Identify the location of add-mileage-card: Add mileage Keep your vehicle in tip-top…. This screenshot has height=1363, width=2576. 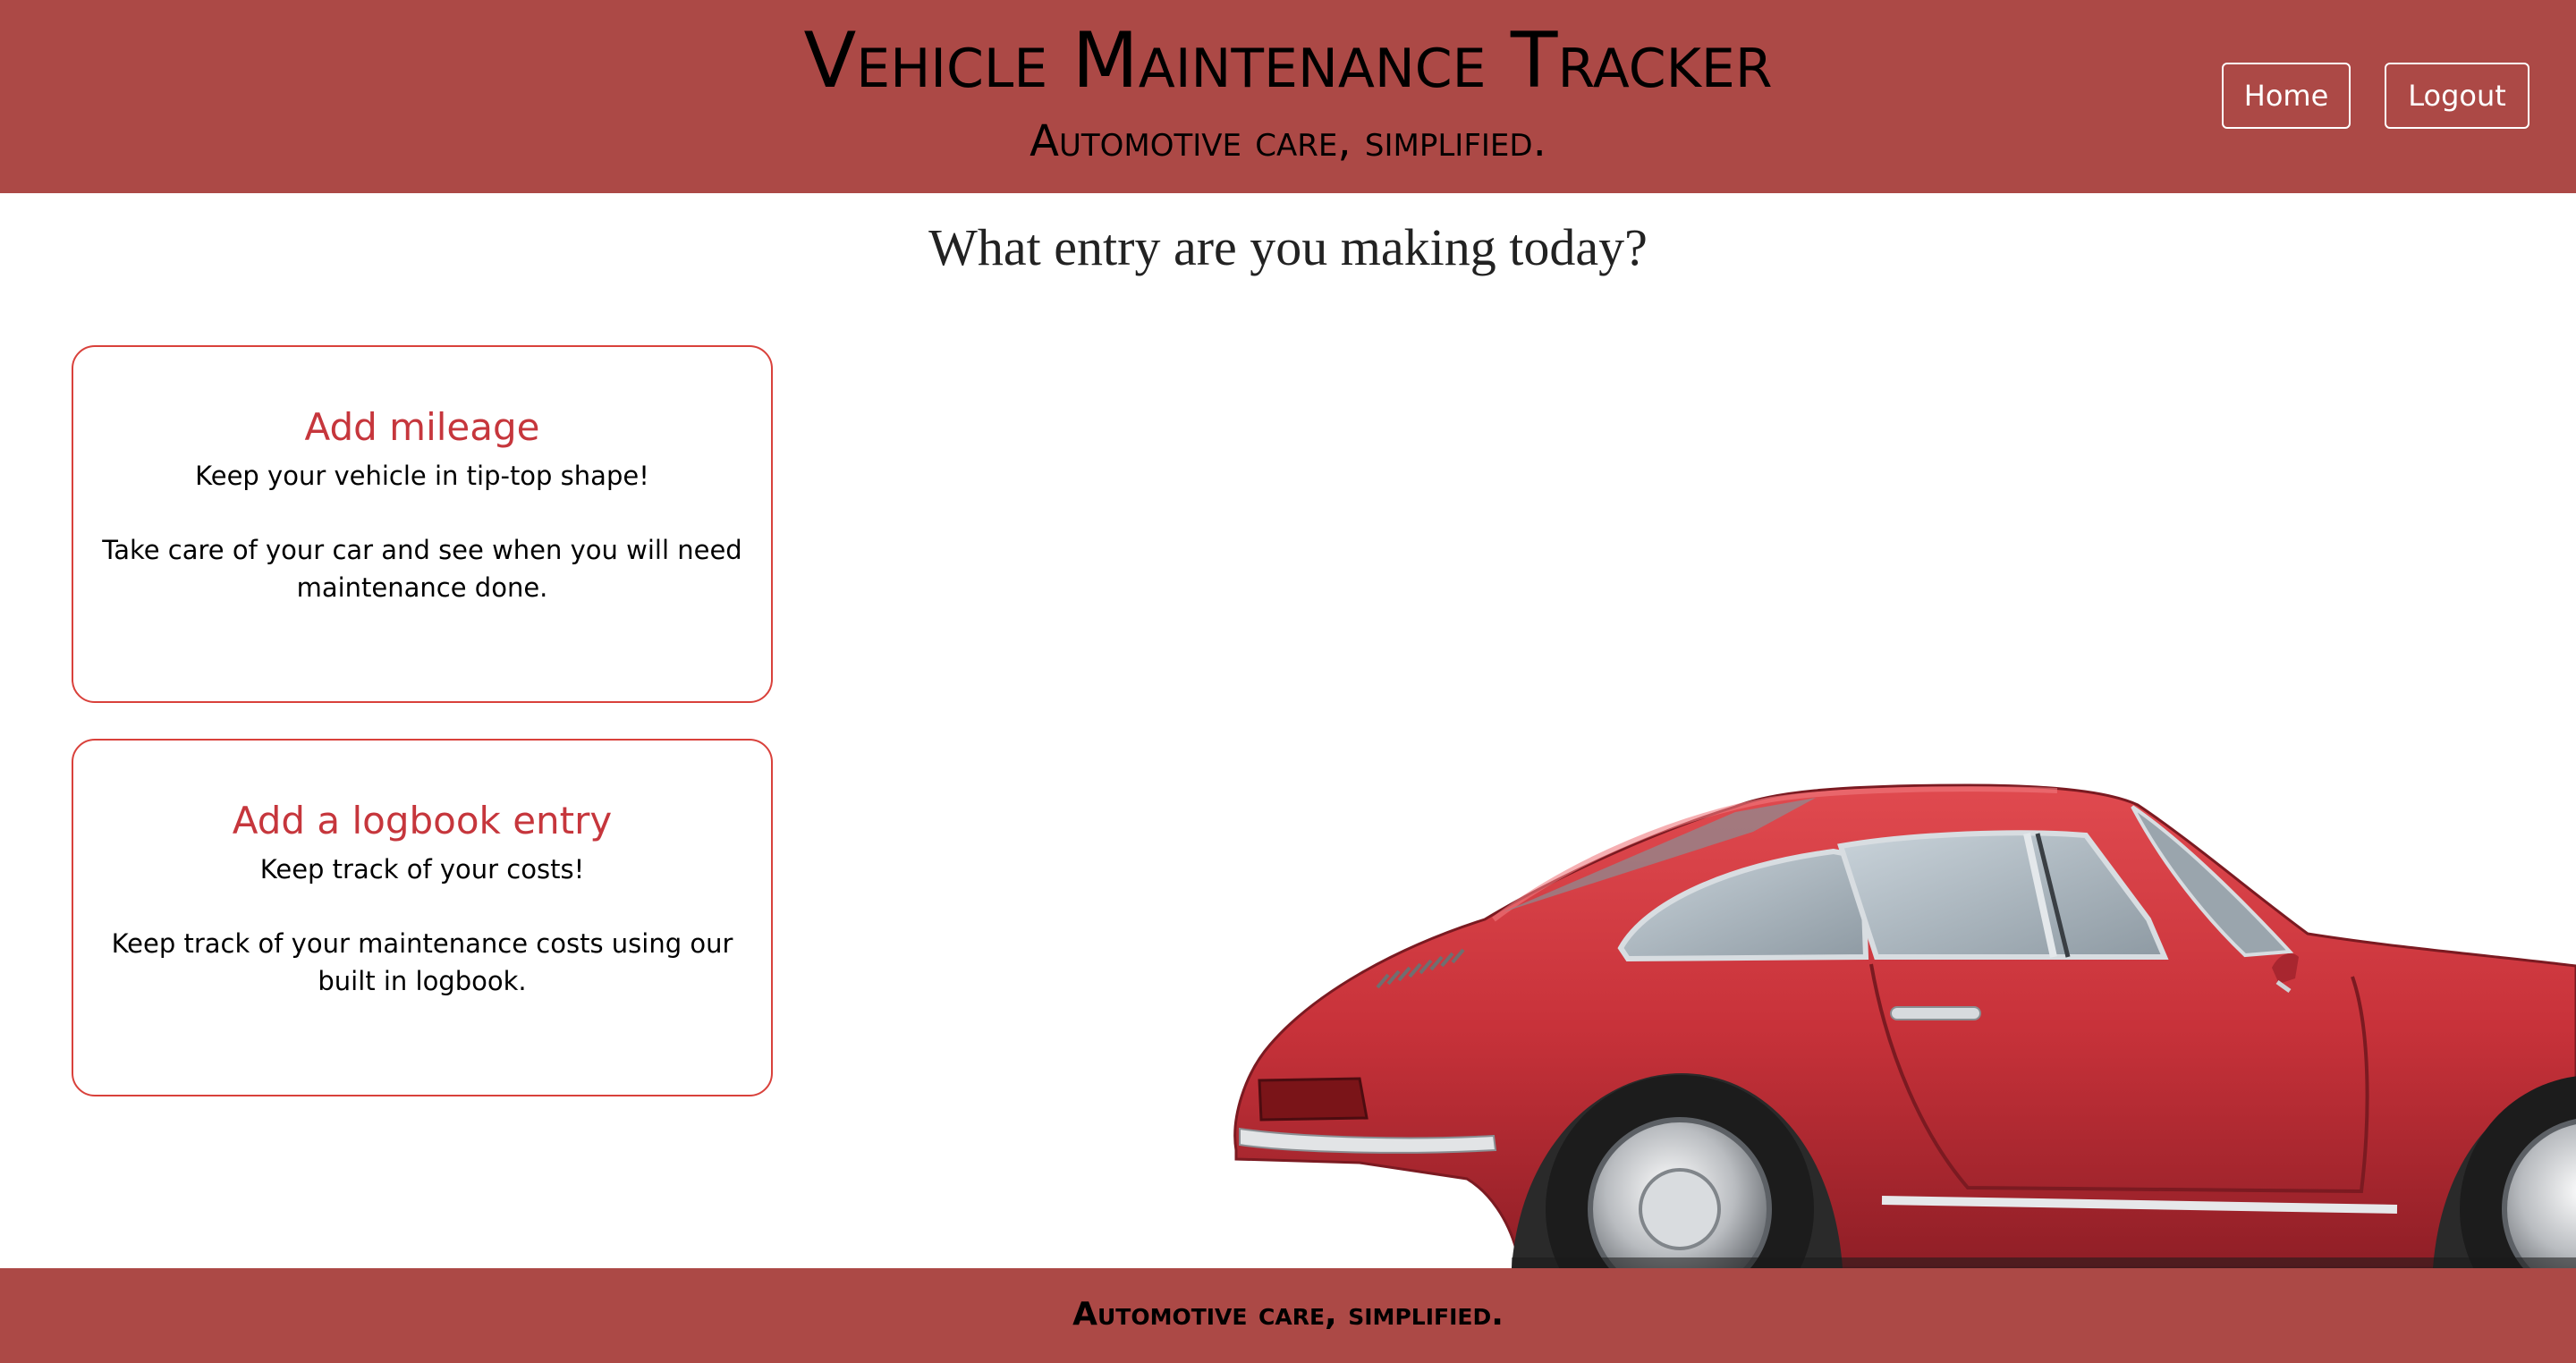
(422, 524).